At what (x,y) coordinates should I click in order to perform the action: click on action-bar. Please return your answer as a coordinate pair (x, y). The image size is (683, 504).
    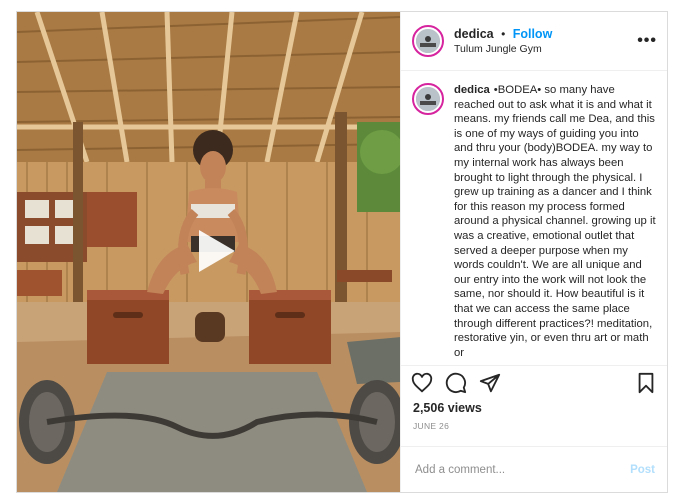
    Looking at the image, I should click on (534, 382).